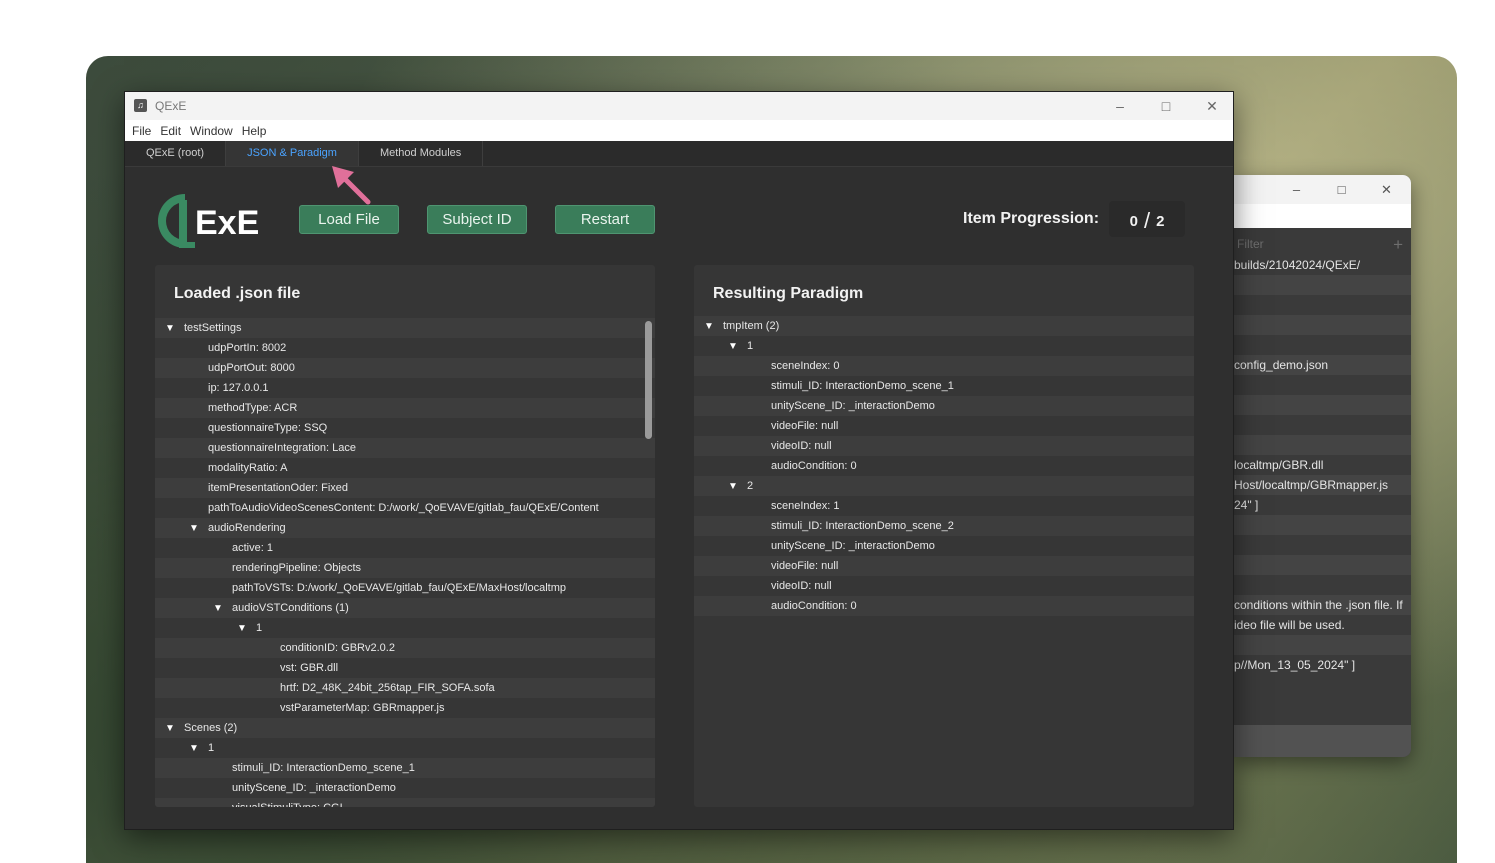 The width and height of the screenshot is (1495, 863). I want to click on tree-row: conditionID: GBRv2.0.2, so click(405, 648).